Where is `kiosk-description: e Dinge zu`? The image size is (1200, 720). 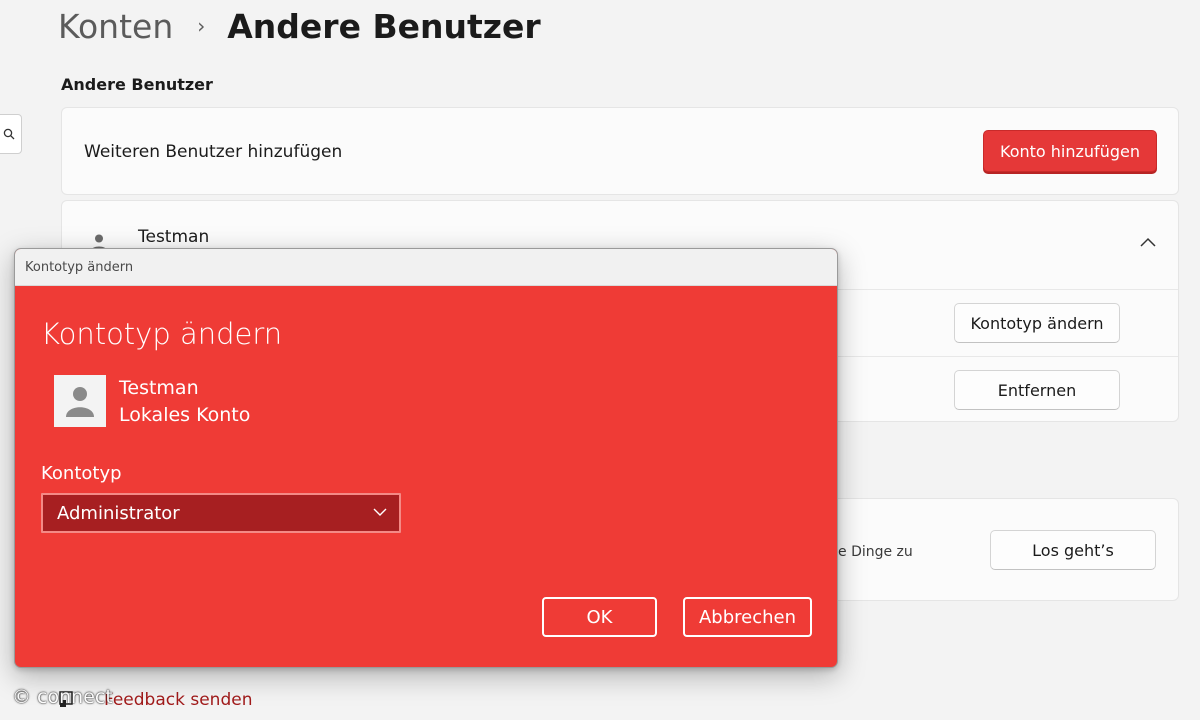
kiosk-description: e Dinge zu is located at coordinates (875, 552).